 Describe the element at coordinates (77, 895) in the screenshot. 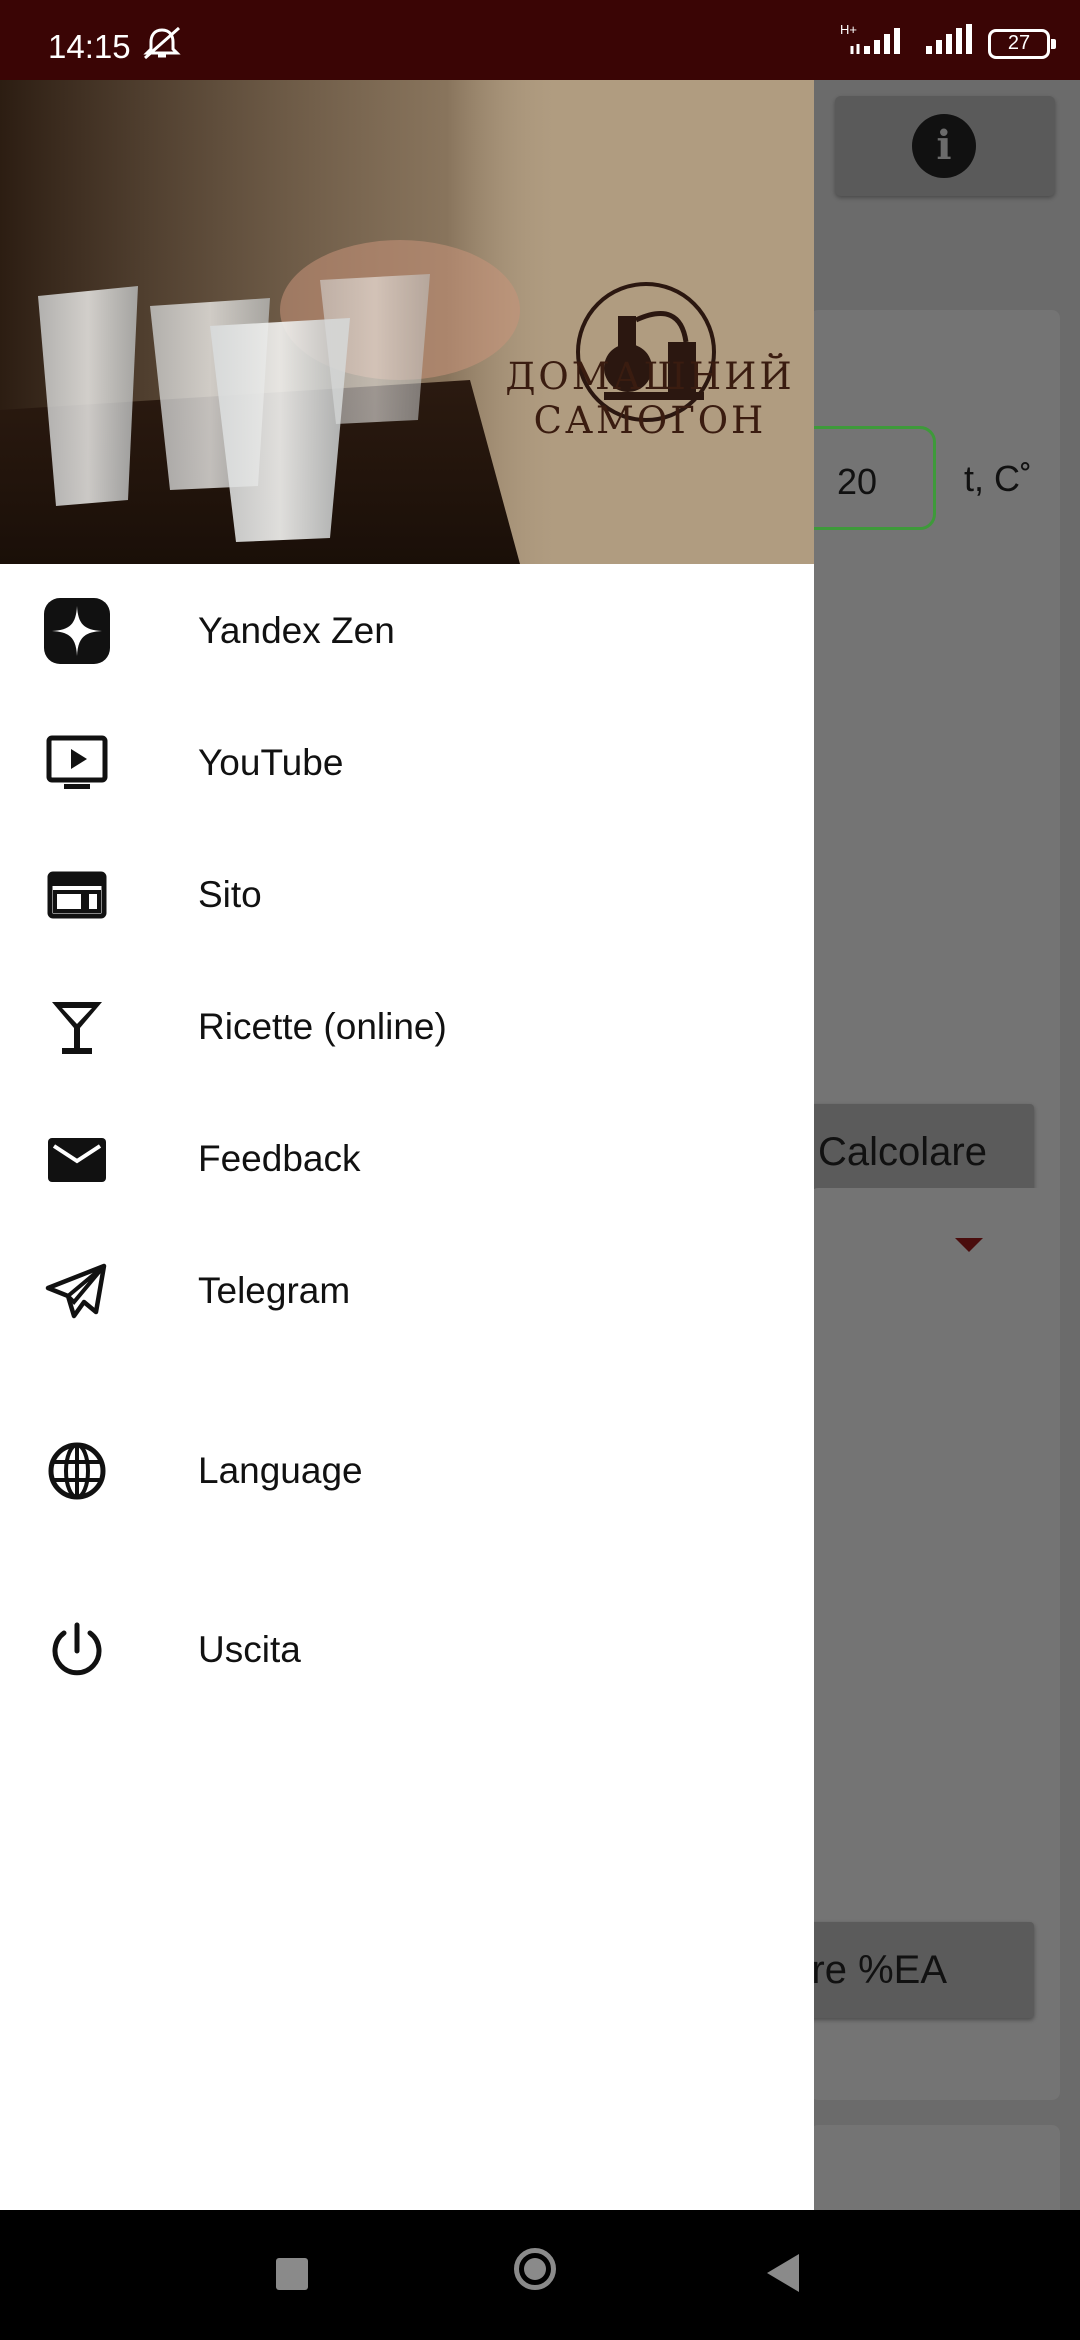

I see `website-icon` at that location.